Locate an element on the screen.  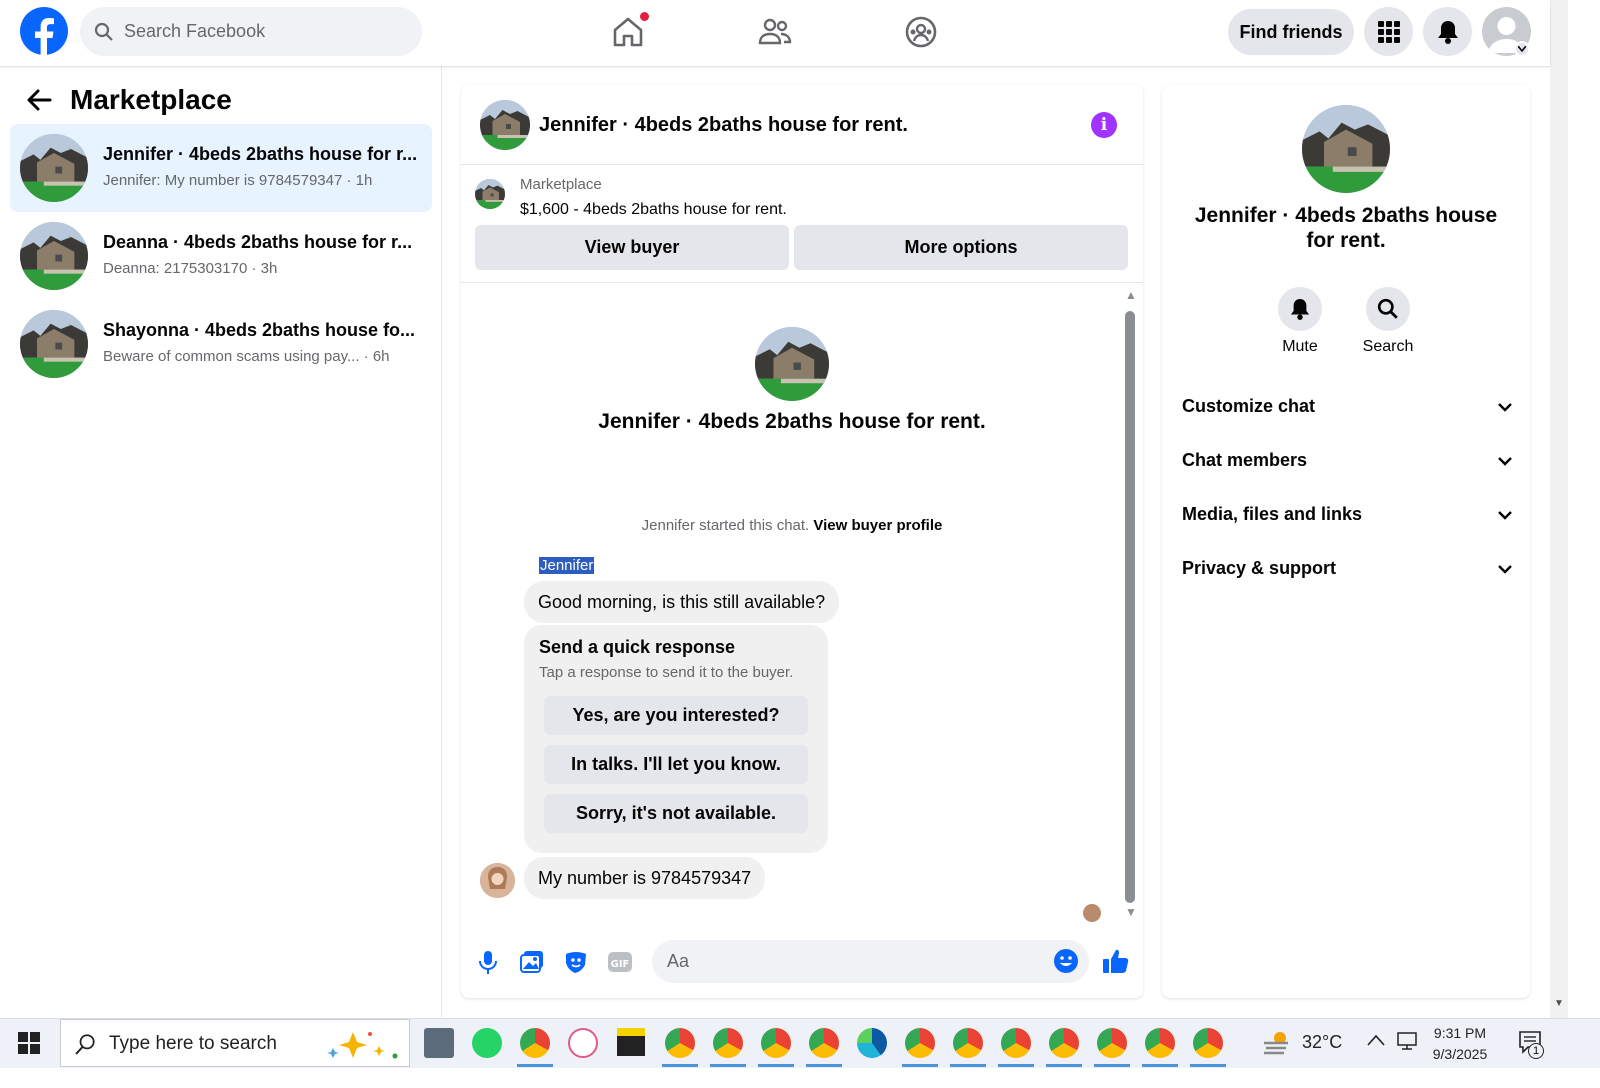
clock-time: 9:31 PM is located at coordinates (1460, 1033).